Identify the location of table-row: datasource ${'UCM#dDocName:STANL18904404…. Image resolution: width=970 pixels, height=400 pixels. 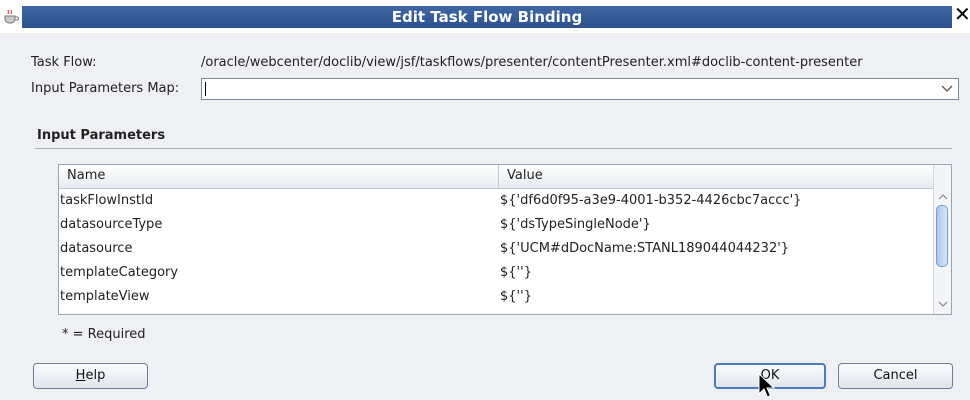
(497, 249).